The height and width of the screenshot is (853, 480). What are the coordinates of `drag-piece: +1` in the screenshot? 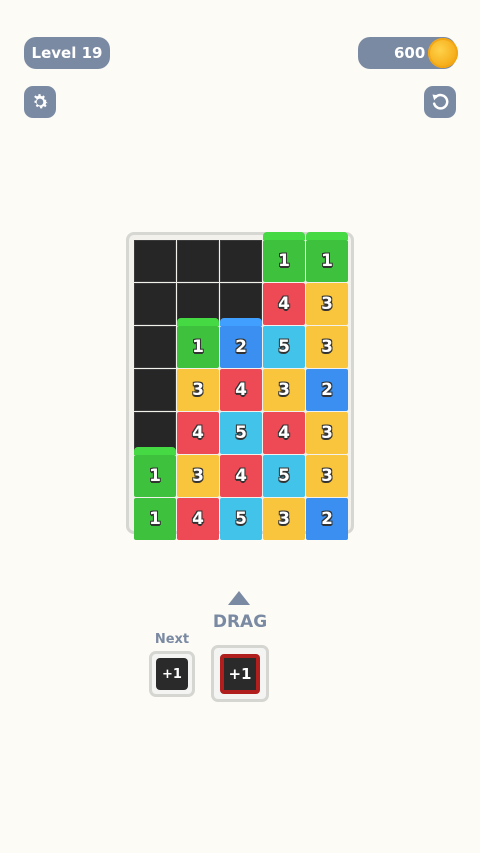 It's located at (240, 673).